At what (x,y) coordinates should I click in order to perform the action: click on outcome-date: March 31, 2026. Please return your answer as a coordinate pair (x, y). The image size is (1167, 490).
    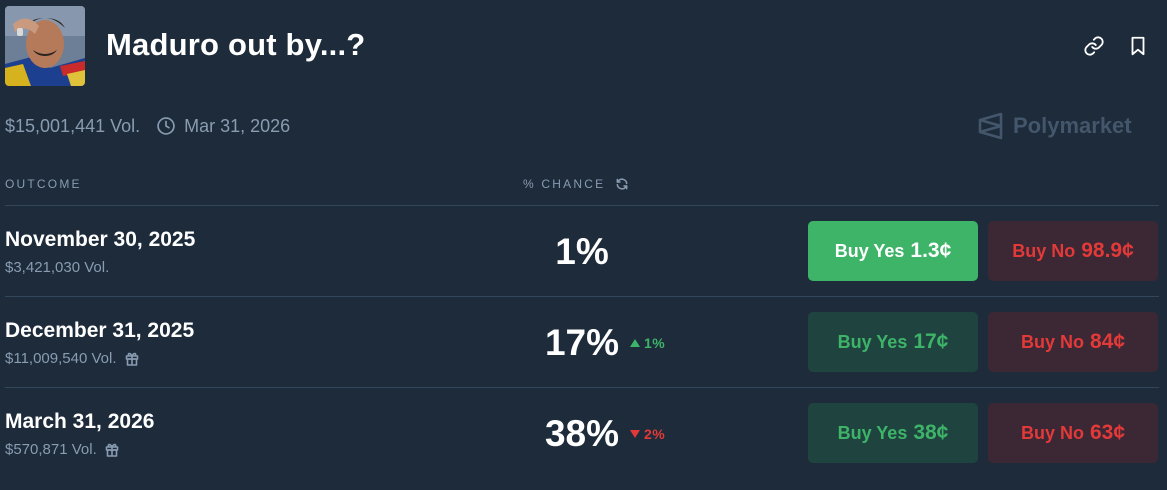
    Looking at the image, I should click on (80, 421).